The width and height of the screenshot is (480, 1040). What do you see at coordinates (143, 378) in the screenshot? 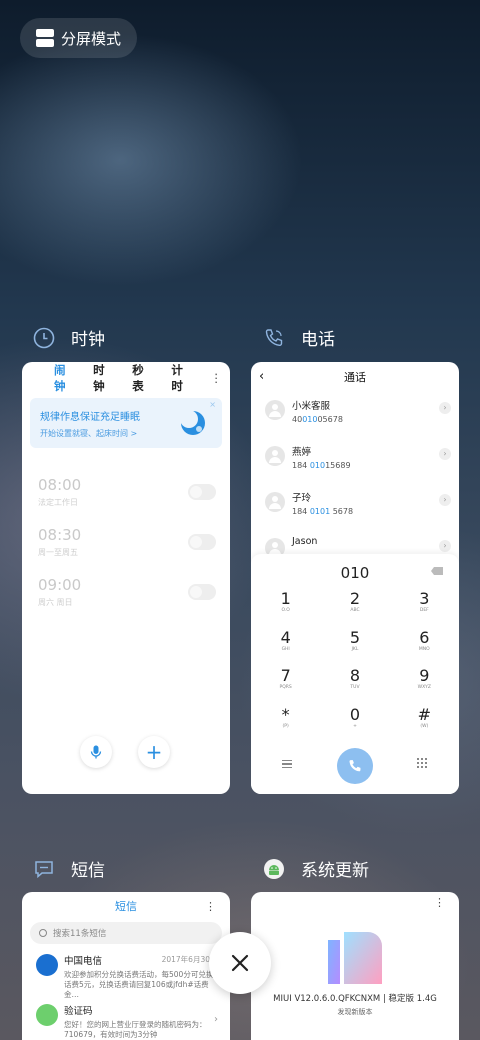
I see `tab-stopwatch: 秒表` at bounding box center [143, 378].